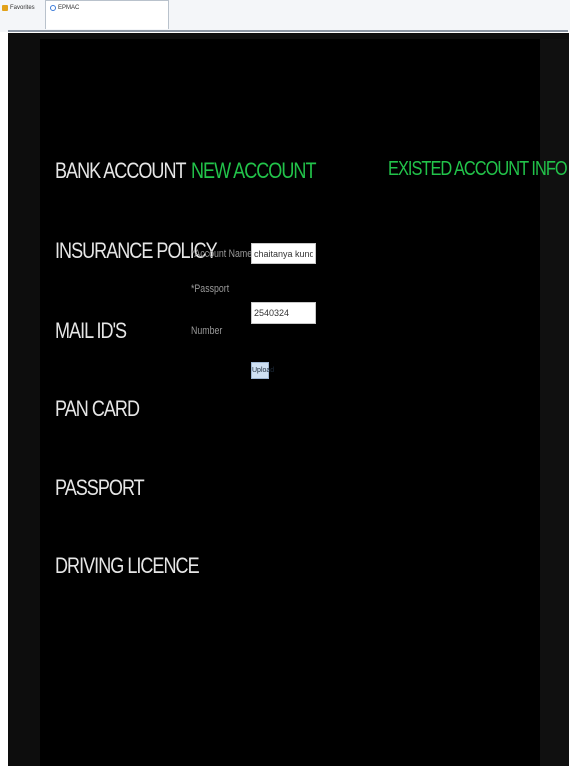 The width and height of the screenshot is (570, 772). Describe the element at coordinates (478, 169) in the screenshot. I see `tab-existed-account-info: EXISTED ACCOUNT INFO` at that location.